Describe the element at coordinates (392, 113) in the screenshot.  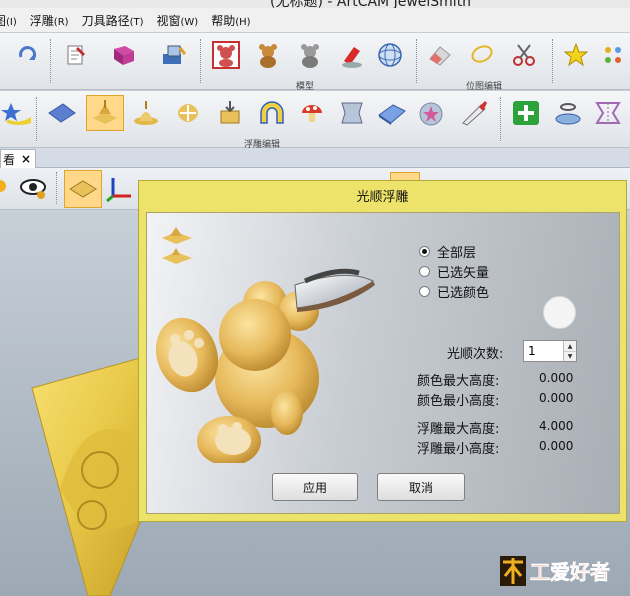
I see `relief-tilt-icon` at that location.